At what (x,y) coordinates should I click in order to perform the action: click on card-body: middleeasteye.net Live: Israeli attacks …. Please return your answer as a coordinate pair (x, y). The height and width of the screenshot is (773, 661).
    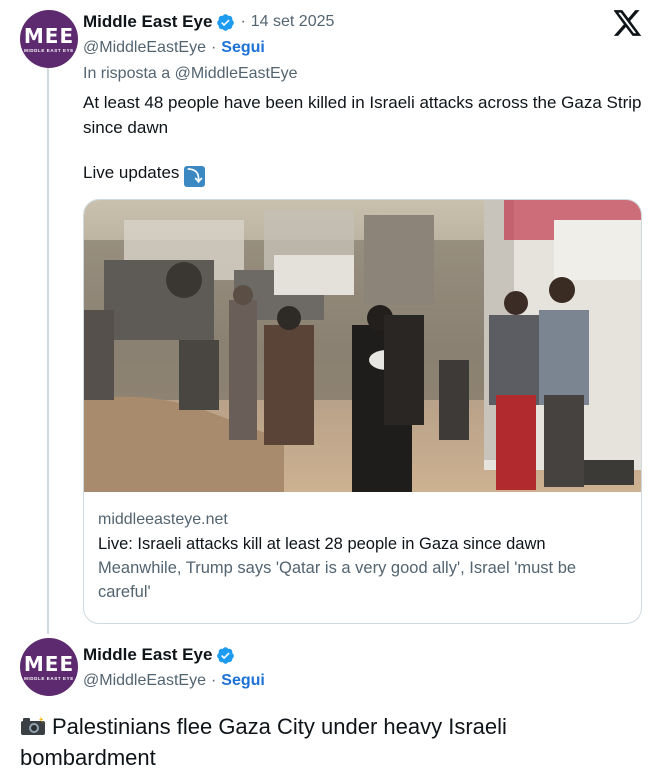
    Looking at the image, I should click on (363, 556).